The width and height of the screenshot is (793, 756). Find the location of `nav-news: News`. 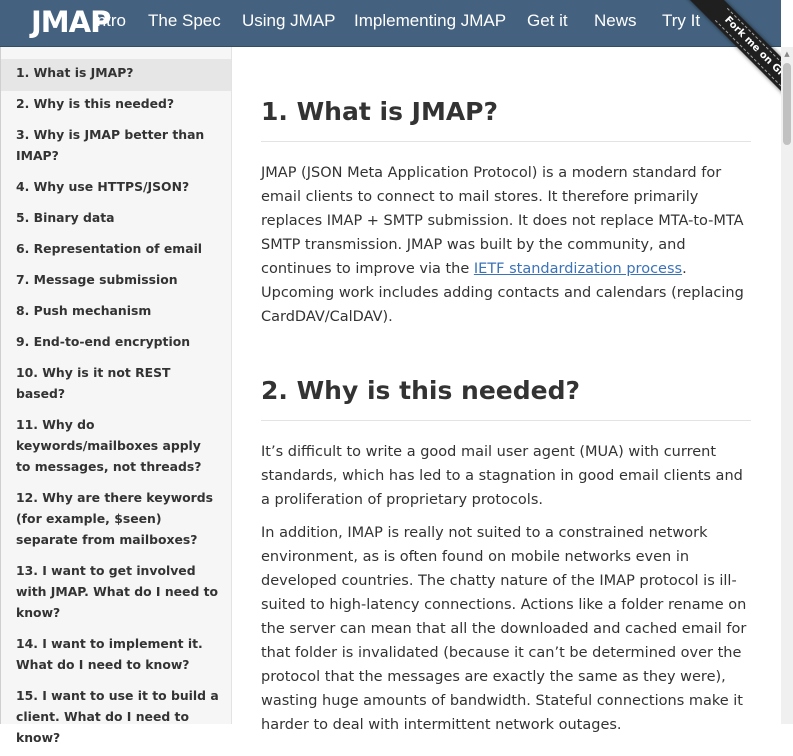

nav-news: News is located at coordinates (615, 23).